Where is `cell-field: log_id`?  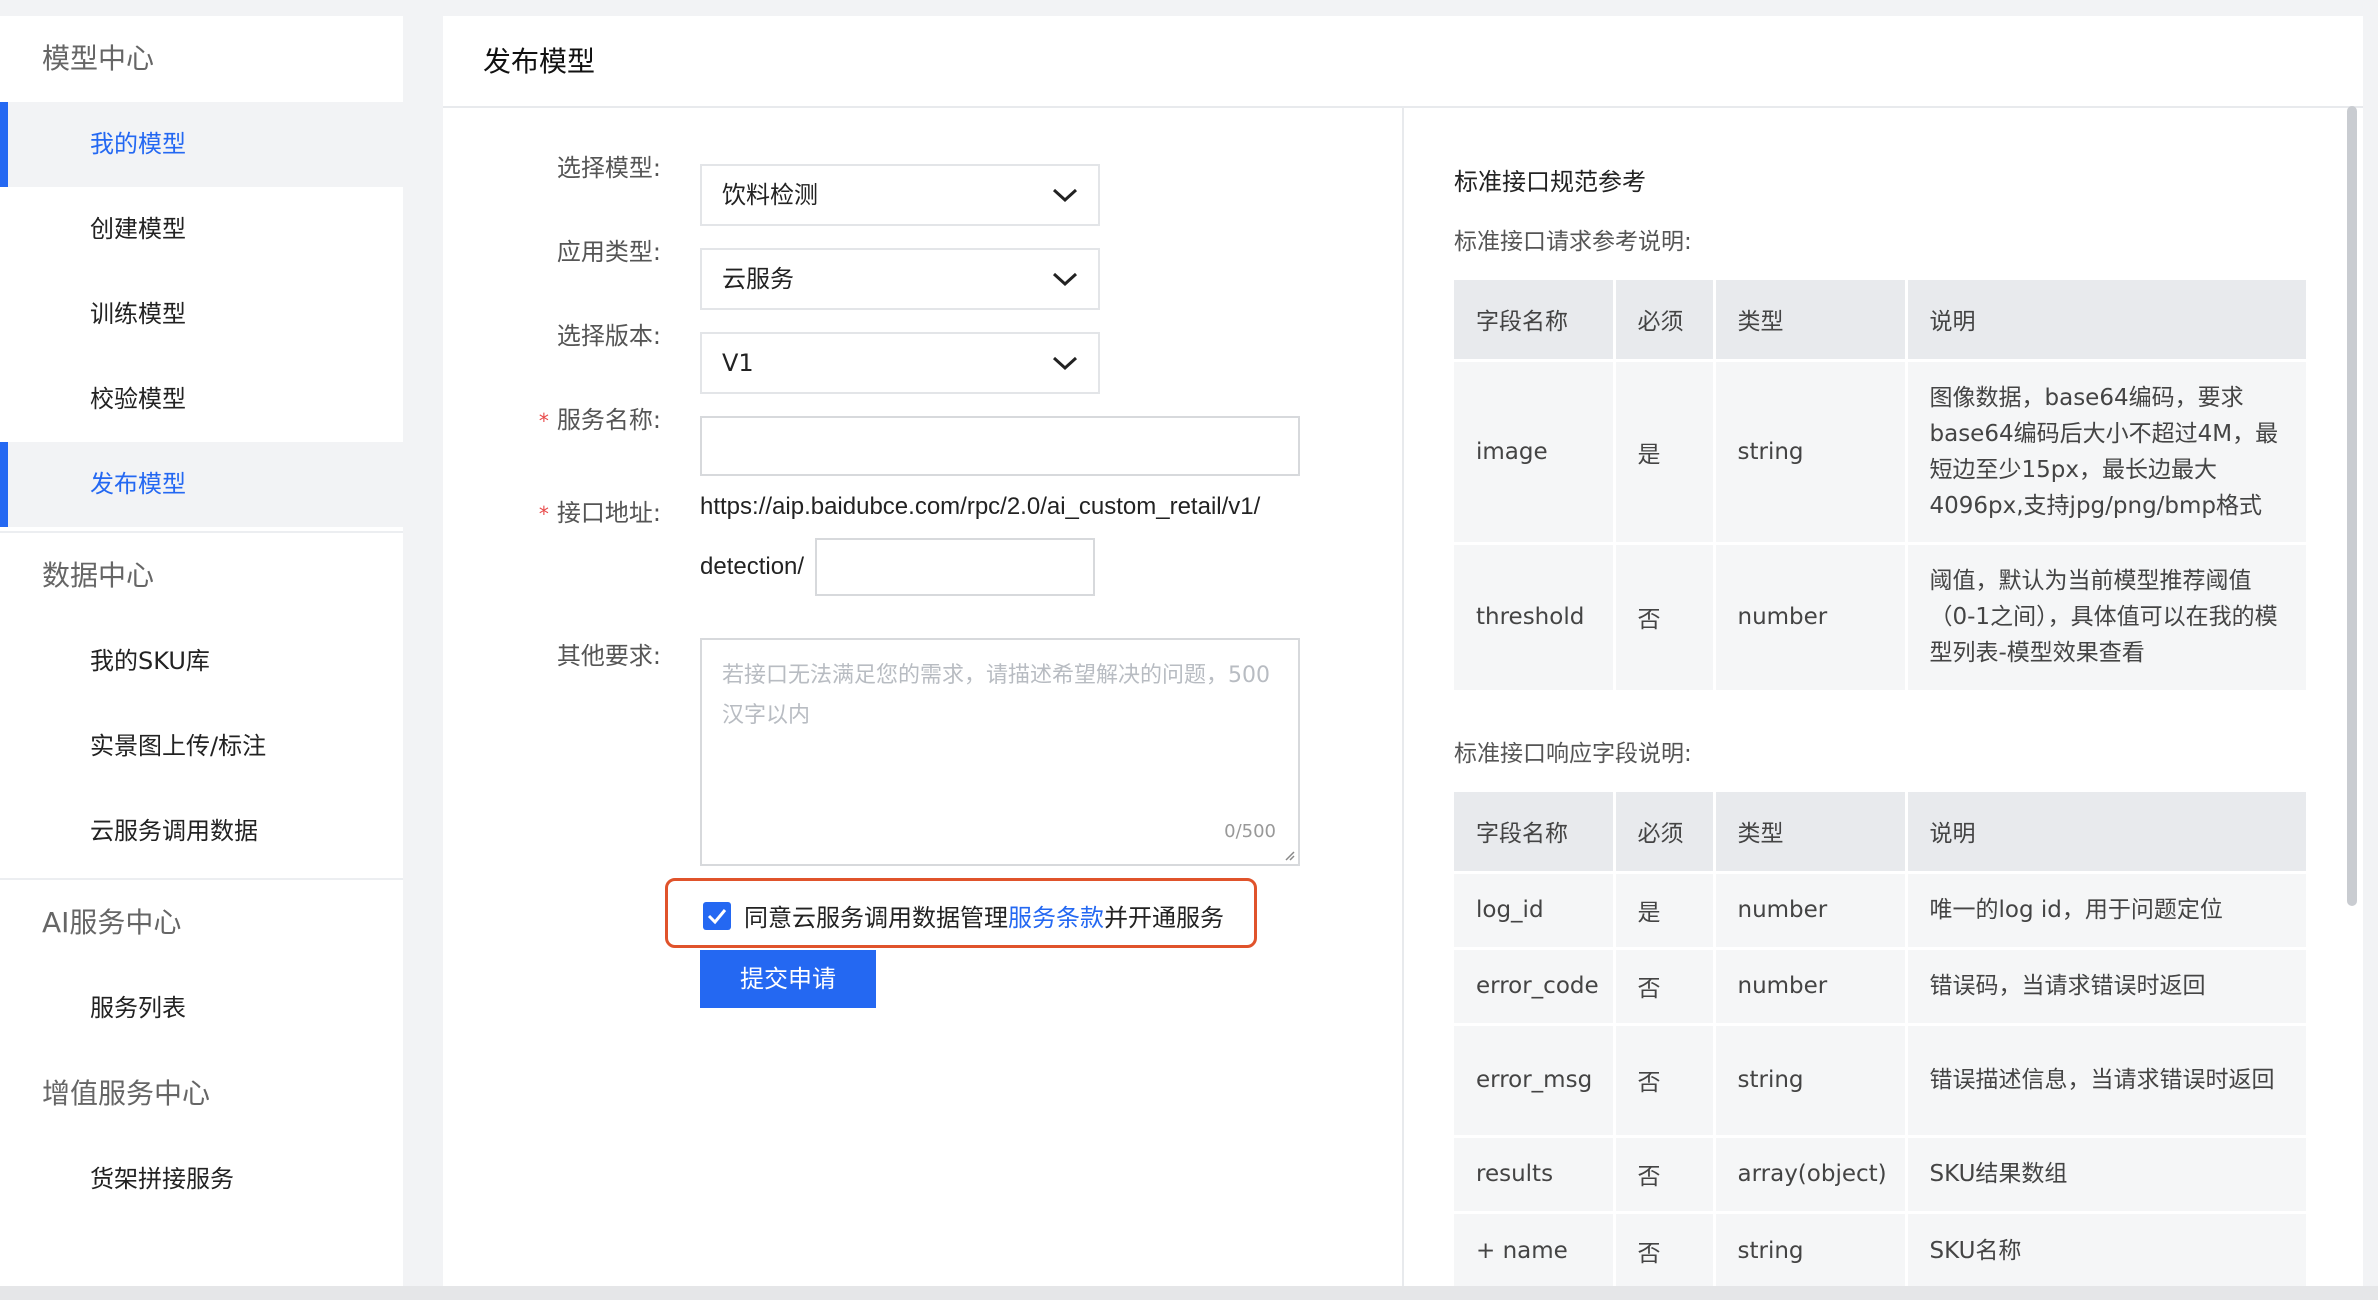 cell-field: log_id is located at coordinates (1534, 909).